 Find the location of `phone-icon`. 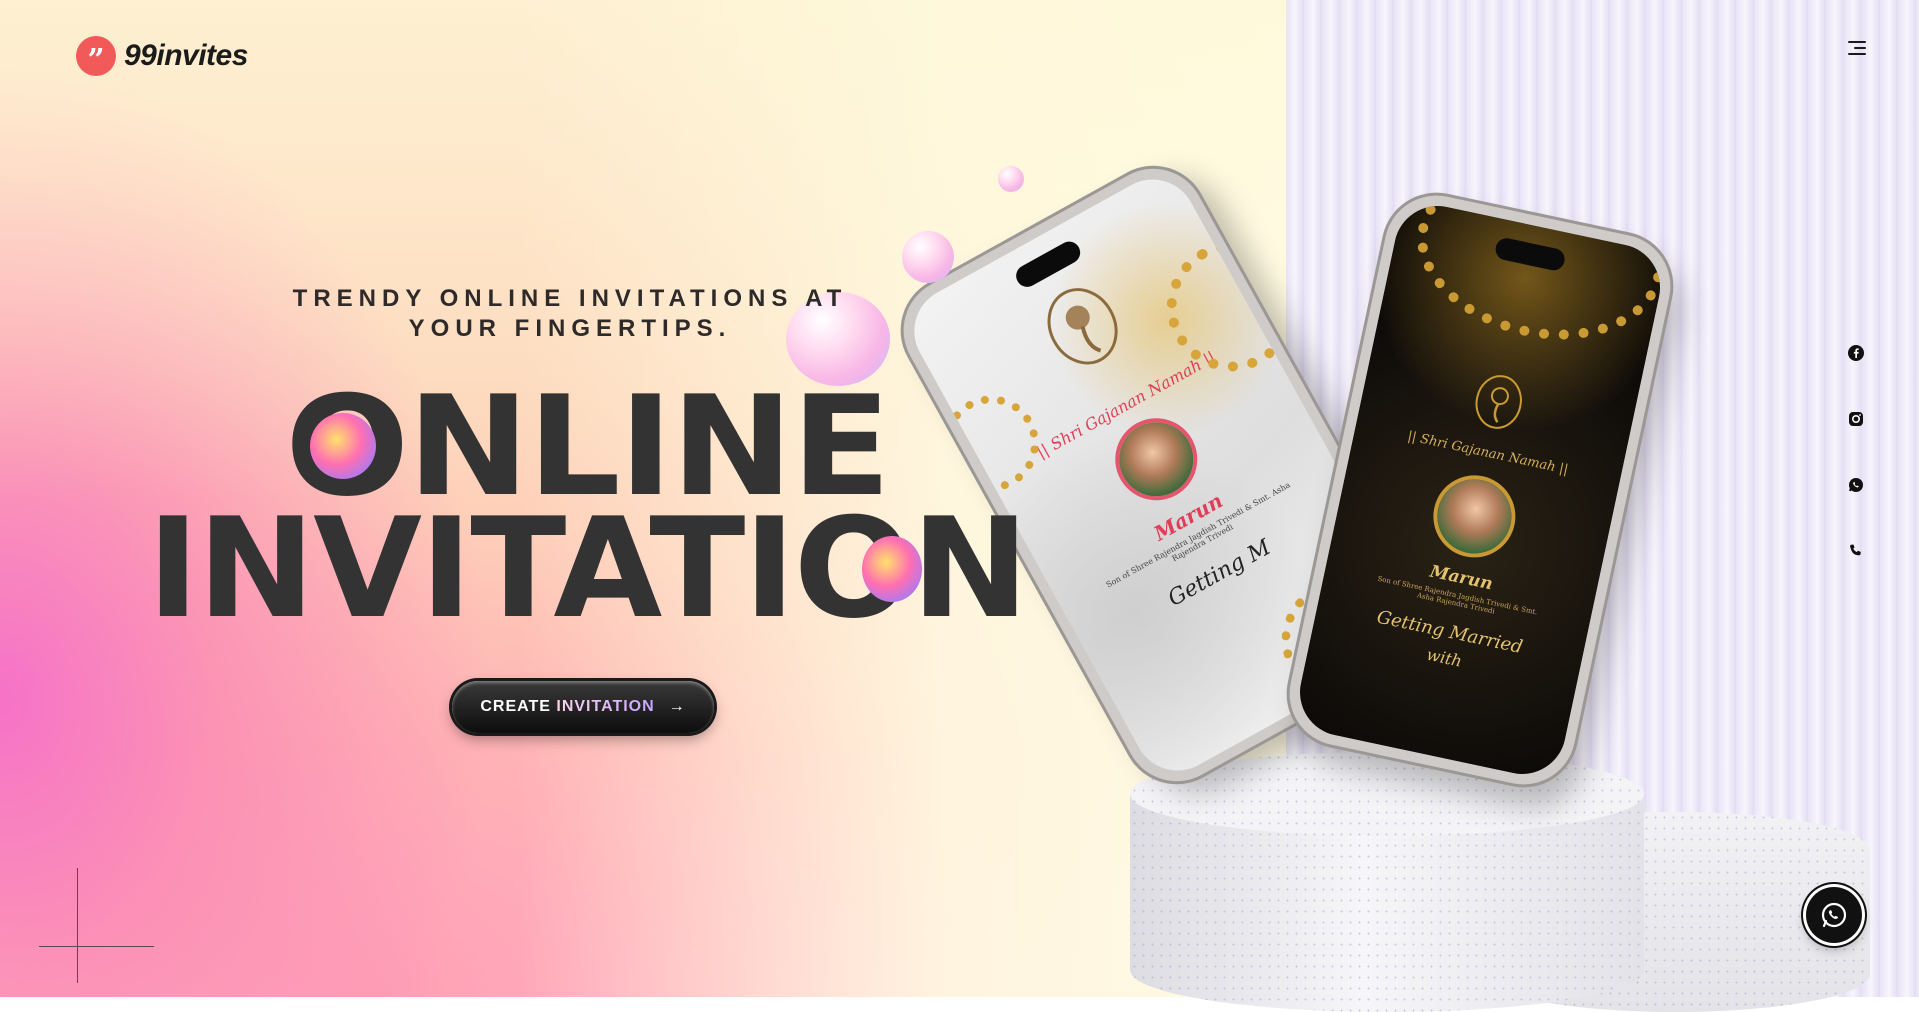

phone-icon is located at coordinates (1856, 551).